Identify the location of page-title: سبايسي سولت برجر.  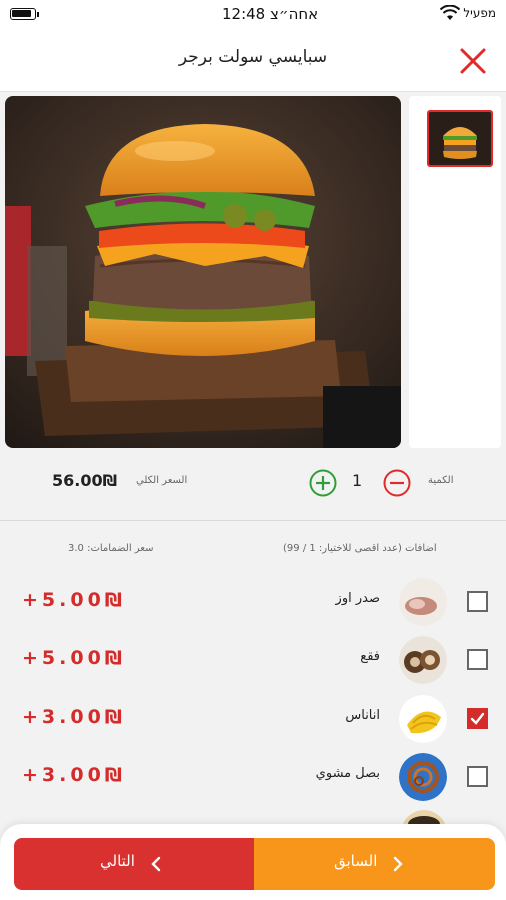
(253, 57).